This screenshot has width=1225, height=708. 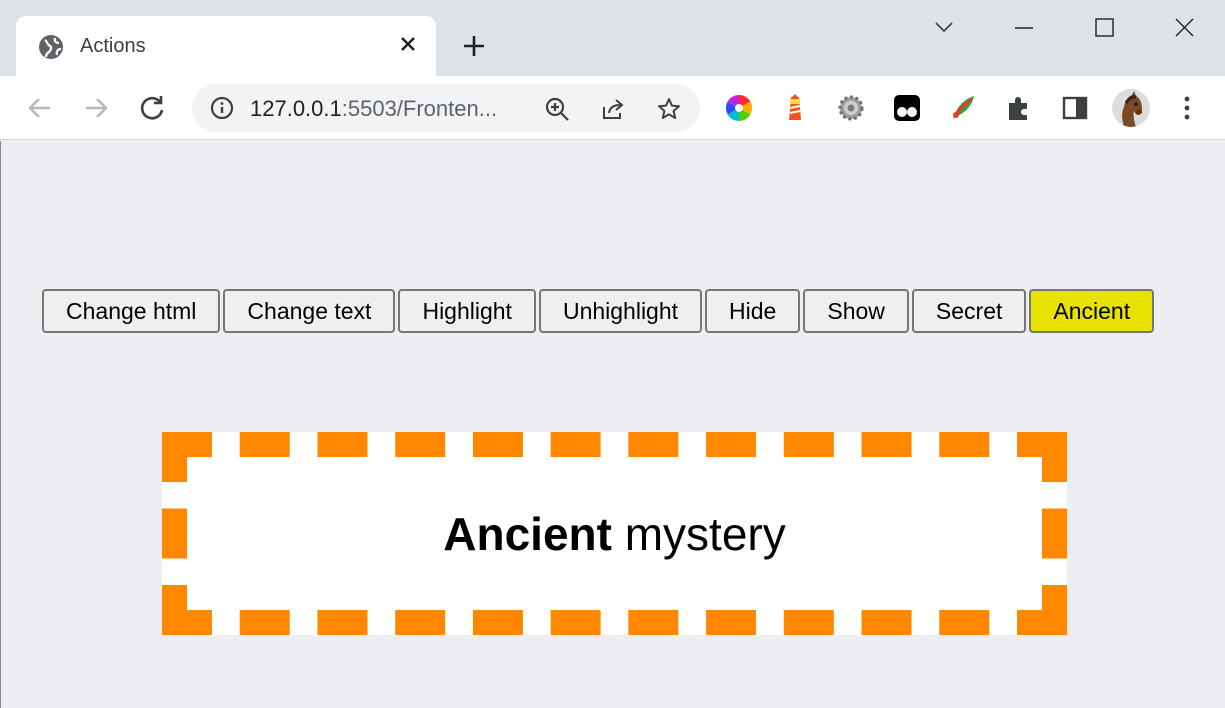 What do you see at coordinates (851, 108) in the screenshot?
I see `gear-extension-icon` at bounding box center [851, 108].